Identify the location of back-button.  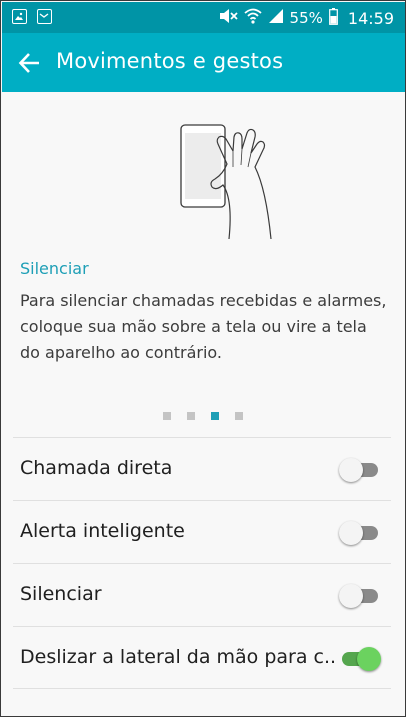
(30, 63).